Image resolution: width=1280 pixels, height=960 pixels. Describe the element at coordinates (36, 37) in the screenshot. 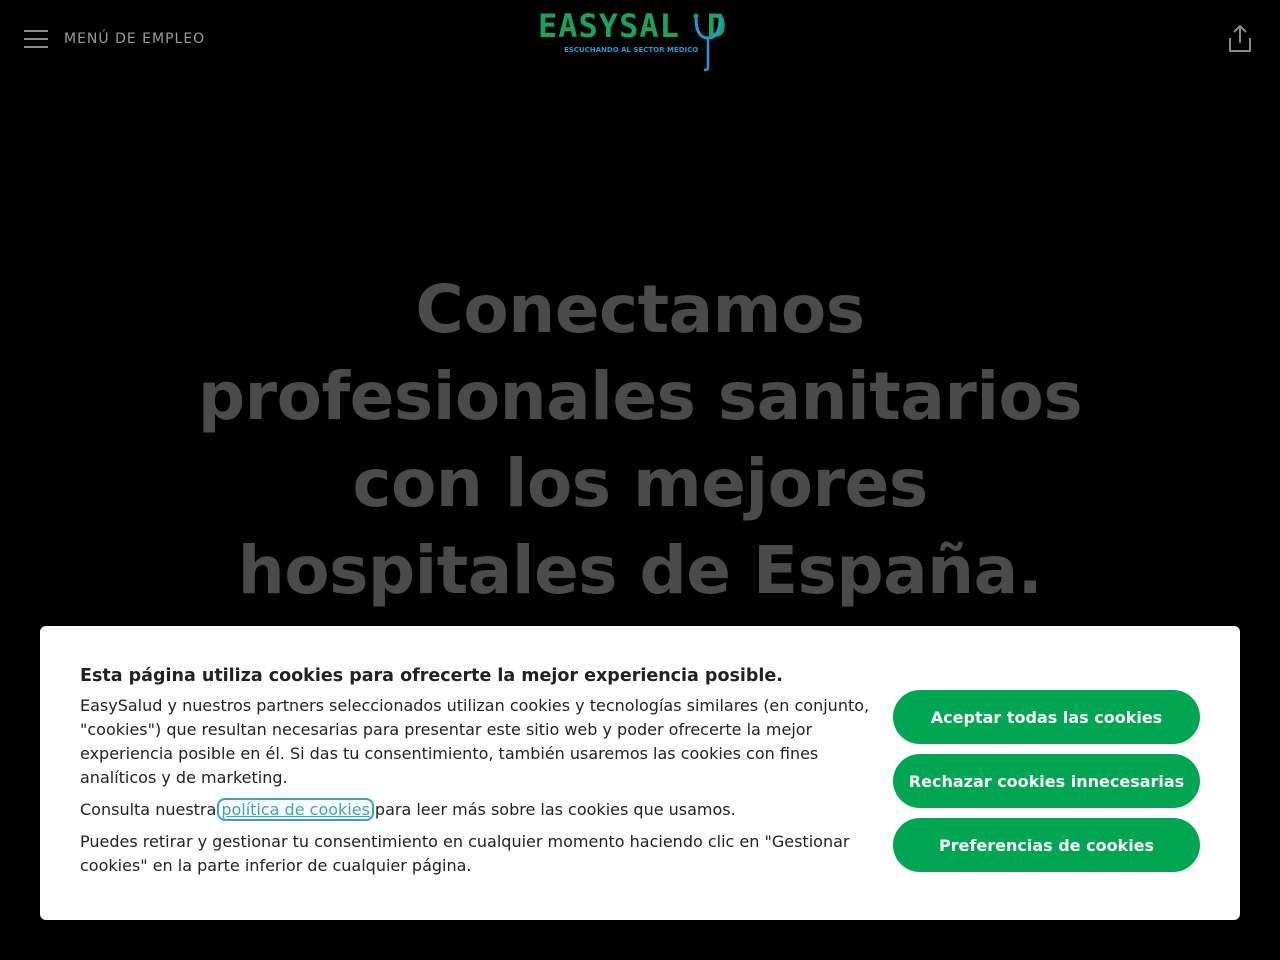

I see `hamburger-icon` at that location.